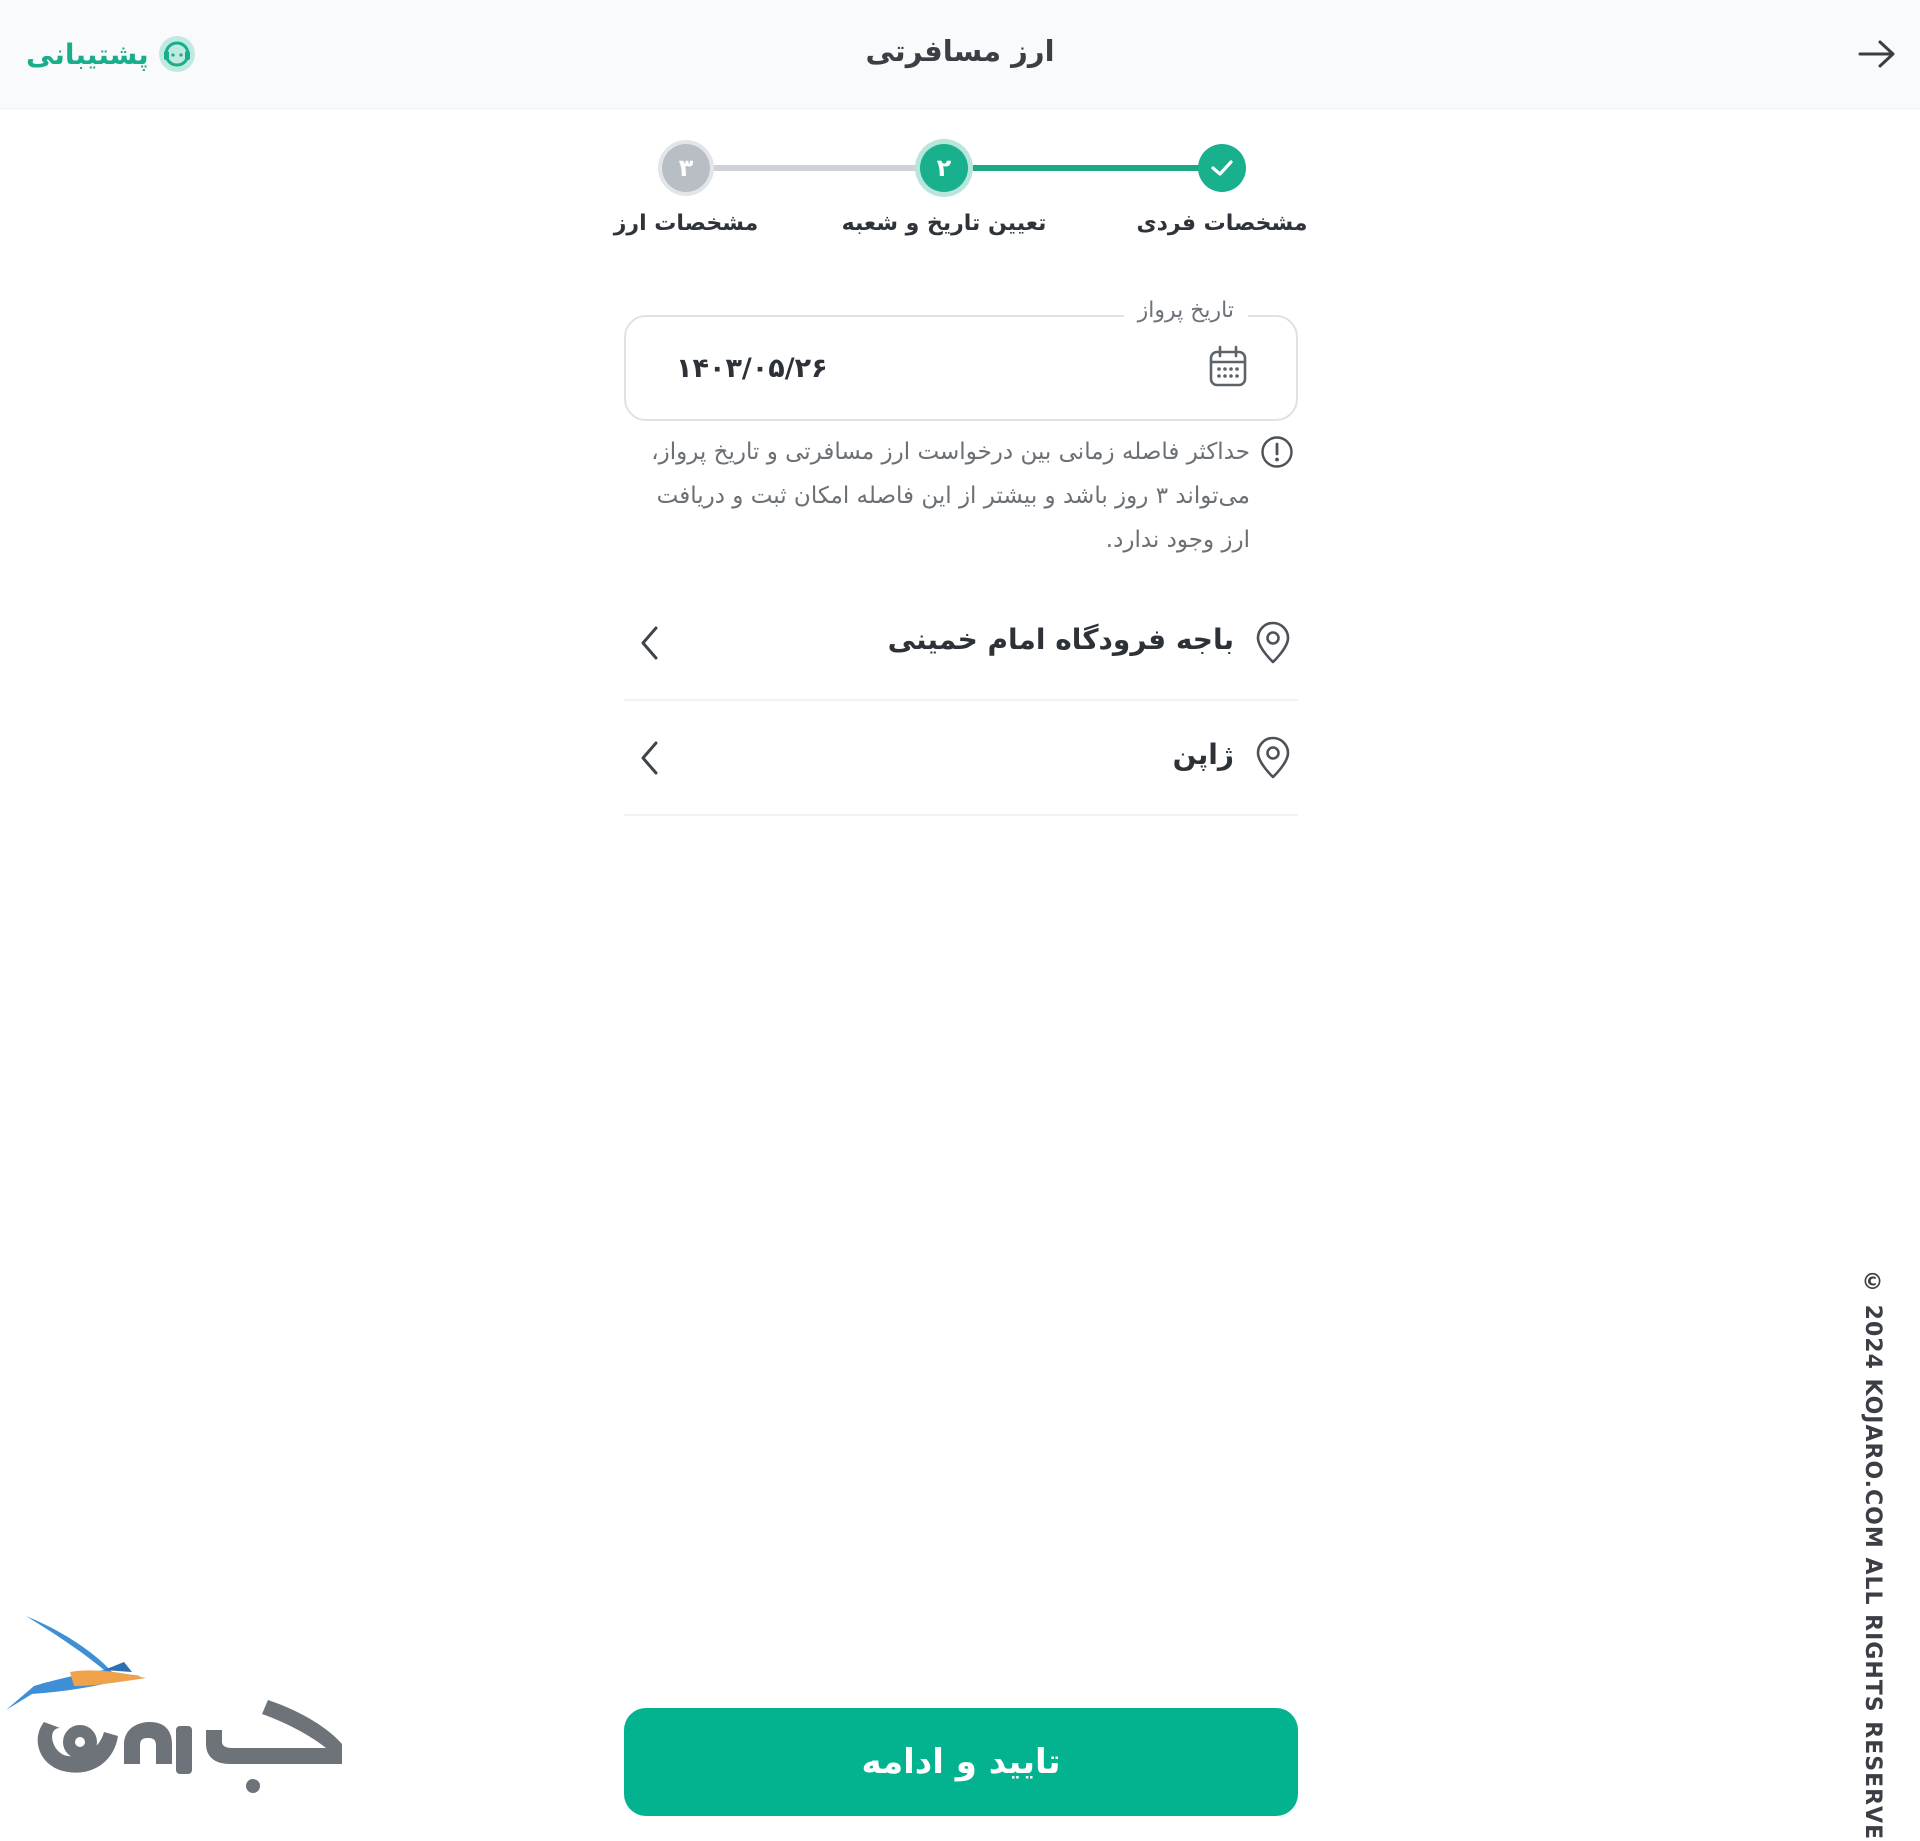 The width and height of the screenshot is (1920, 1841). I want to click on flight-date-field: تاریخ پرواز ۱۴۰۳/۰۵/۲۶, so click(961, 359).